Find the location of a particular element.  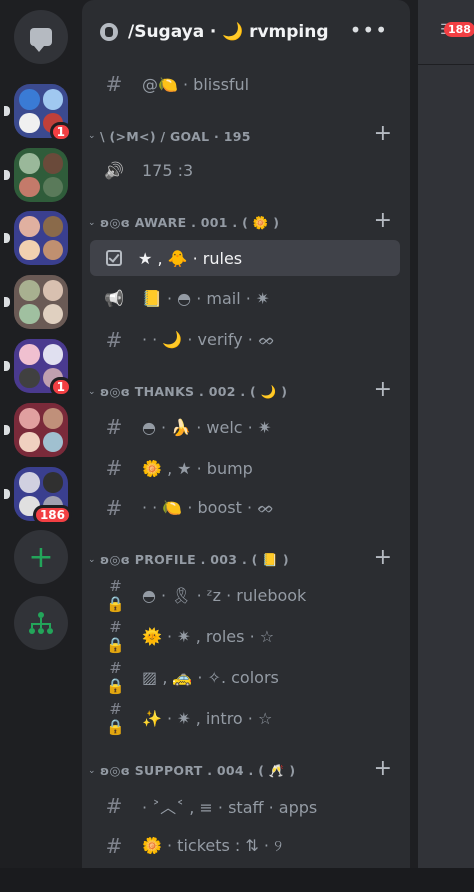

server-name: /Sugaya ‧ 🌙 rvmping is located at coordinates (228, 32).